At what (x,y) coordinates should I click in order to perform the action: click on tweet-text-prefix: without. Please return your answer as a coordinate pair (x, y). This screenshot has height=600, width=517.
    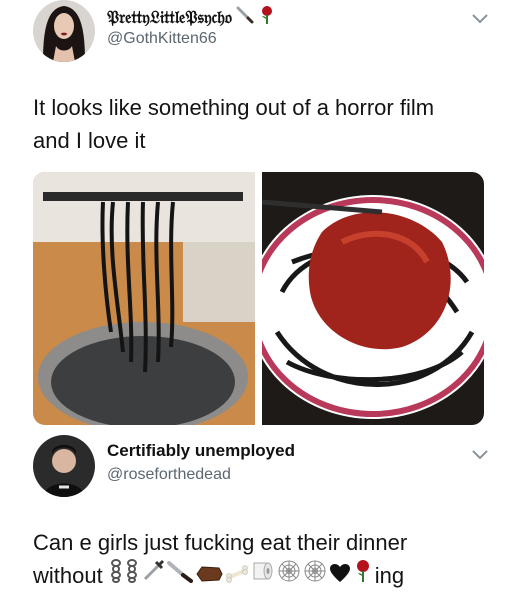
    Looking at the image, I should click on (68, 575).